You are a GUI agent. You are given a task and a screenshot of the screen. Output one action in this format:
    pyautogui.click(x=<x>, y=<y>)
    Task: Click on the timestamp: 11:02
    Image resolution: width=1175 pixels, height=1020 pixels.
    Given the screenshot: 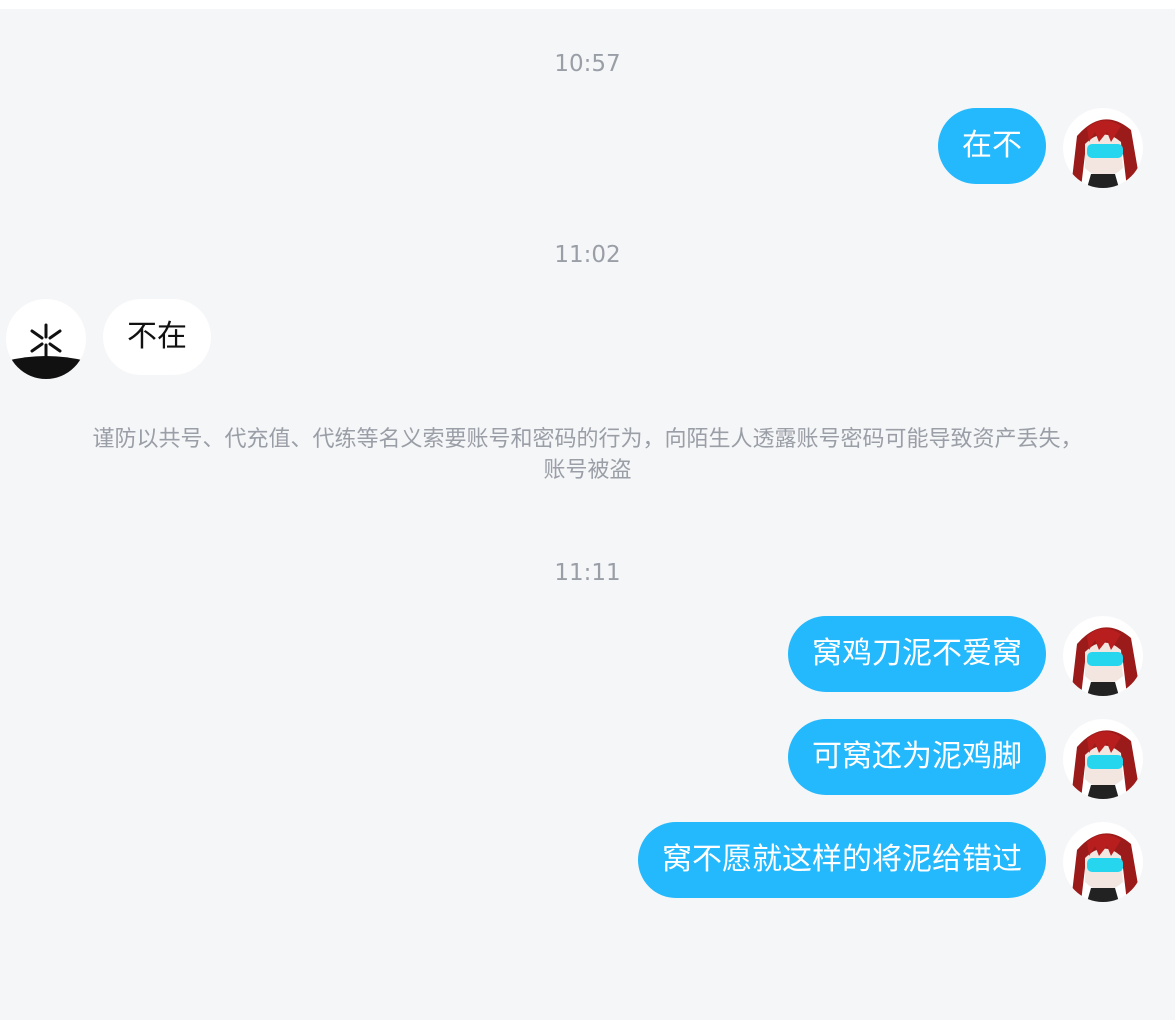 What is the action you would take?
    pyautogui.click(x=587, y=255)
    